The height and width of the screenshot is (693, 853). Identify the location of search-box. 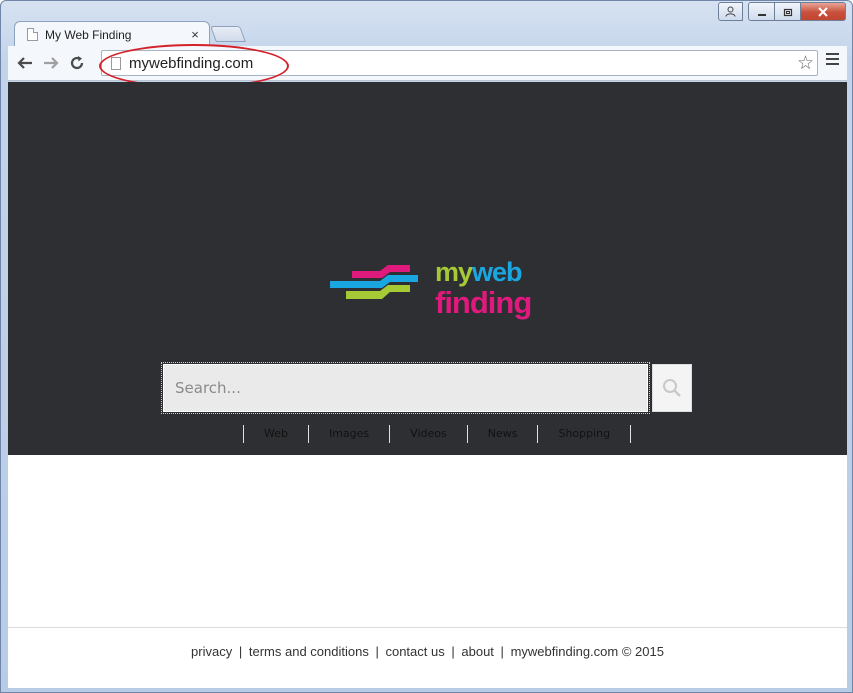
(405, 388).